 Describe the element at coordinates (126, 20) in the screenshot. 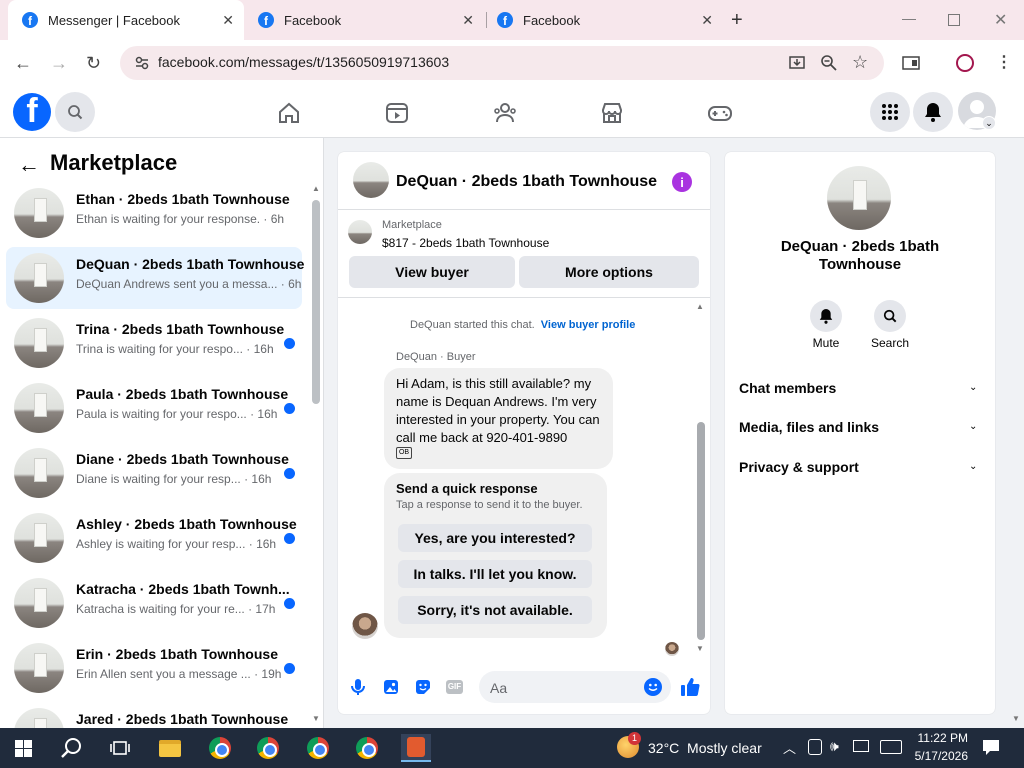

I see `tab-messenger: f Messenger | Facebook ✕` at that location.